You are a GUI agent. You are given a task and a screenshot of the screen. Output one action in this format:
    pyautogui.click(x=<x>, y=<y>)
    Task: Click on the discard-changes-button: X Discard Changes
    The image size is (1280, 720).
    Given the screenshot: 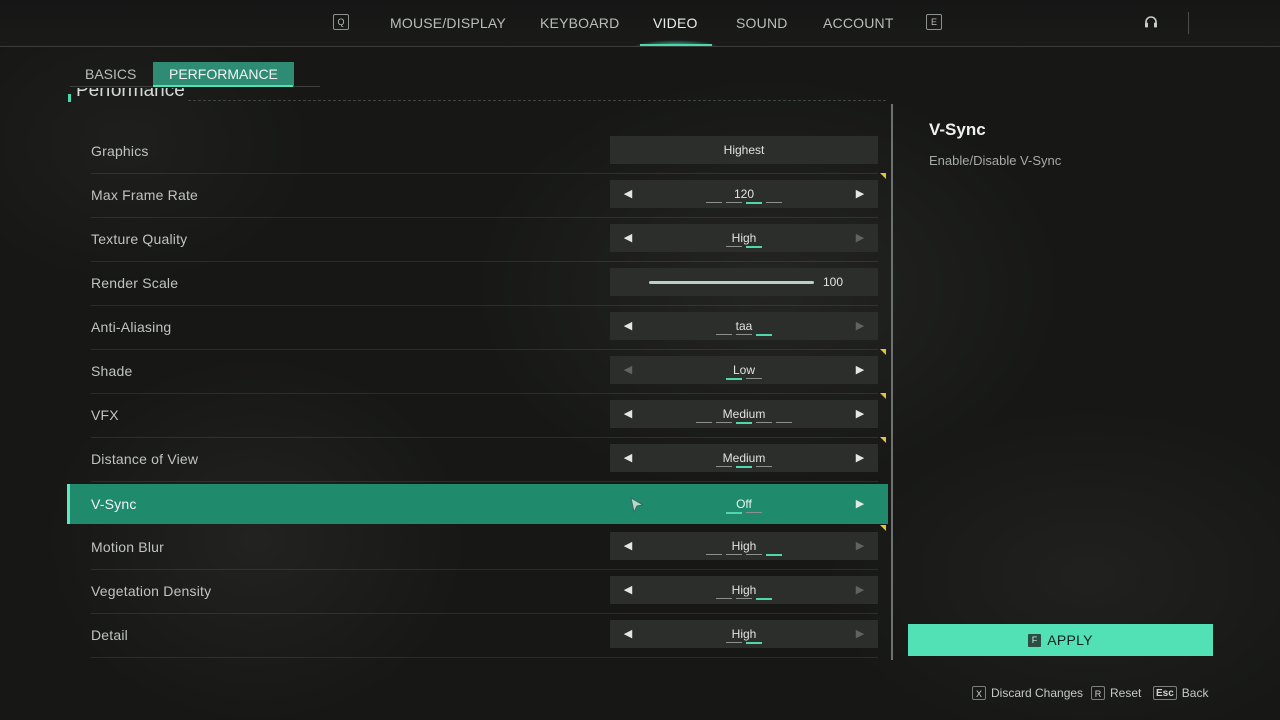 What is the action you would take?
    pyautogui.click(x=1027, y=693)
    